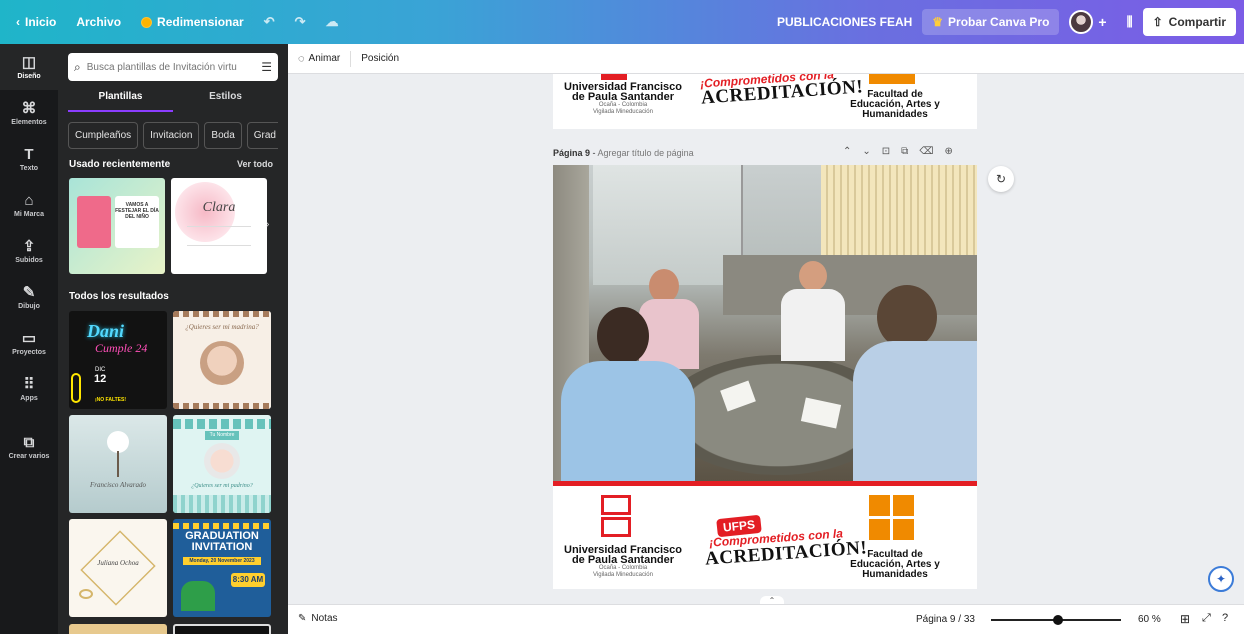 The image size is (1244, 634). I want to click on chip-wedding: Boda, so click(223, 135).